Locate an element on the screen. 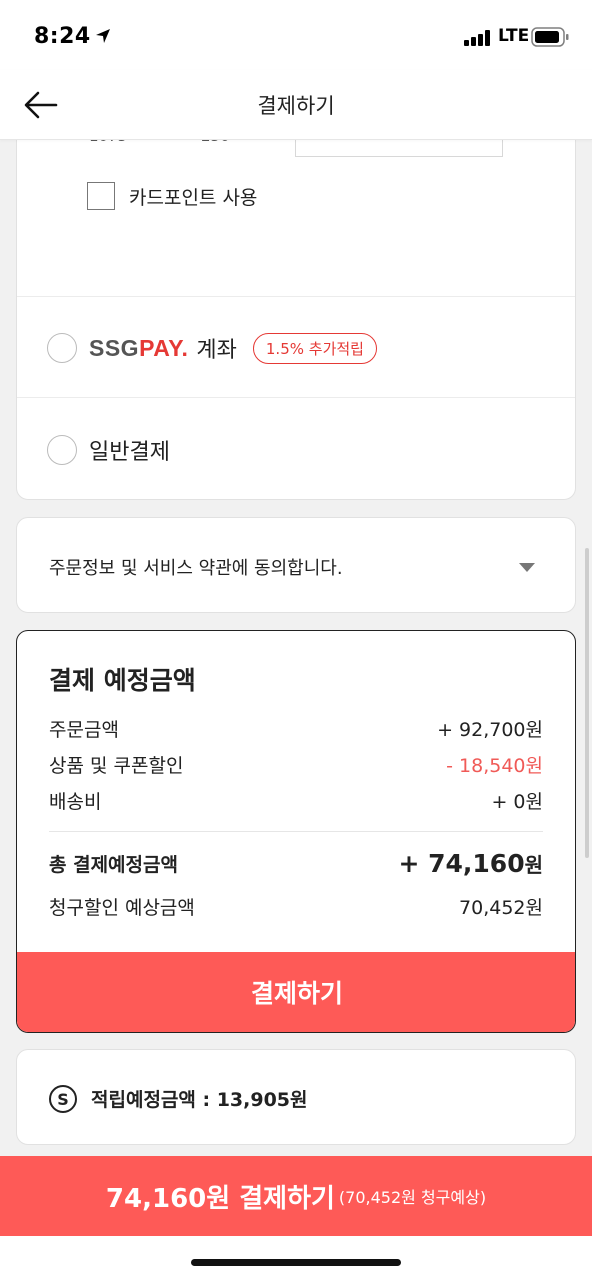 The height and width of the screenshot is (1280, 592). total-row: 총 결제예정금액 + 74,160원 is located at coordinates (296, 863).